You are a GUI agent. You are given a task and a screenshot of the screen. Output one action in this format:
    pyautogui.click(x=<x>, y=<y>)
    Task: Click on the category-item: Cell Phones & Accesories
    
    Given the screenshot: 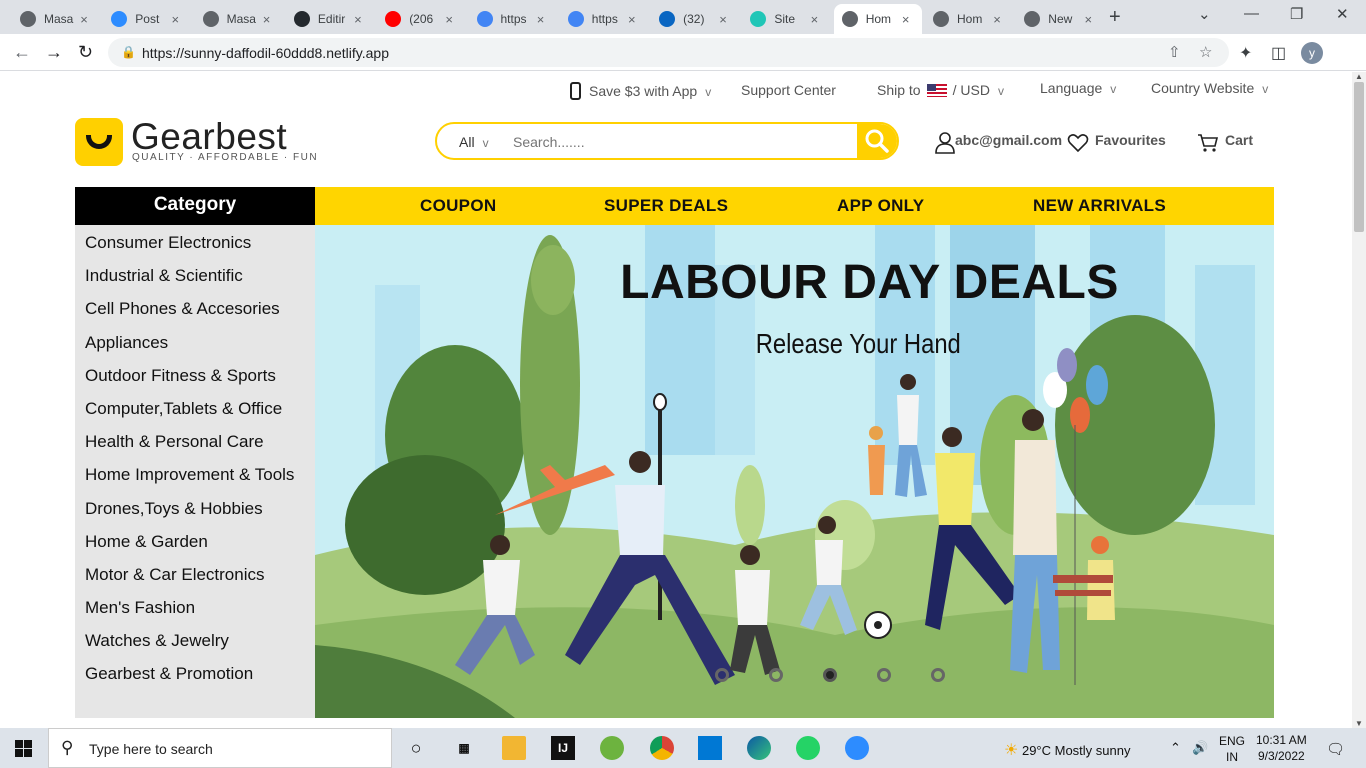 What is the action you would take?
    pyautogui.click(x=195, y=312)
    